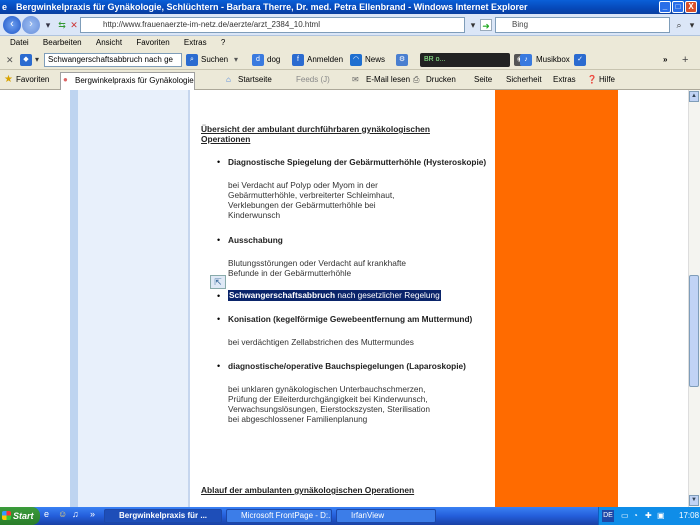  What do you see at coordinates (375, 60) in the screenshot?
I see `news-button: News` at bounding box center [375, 60].